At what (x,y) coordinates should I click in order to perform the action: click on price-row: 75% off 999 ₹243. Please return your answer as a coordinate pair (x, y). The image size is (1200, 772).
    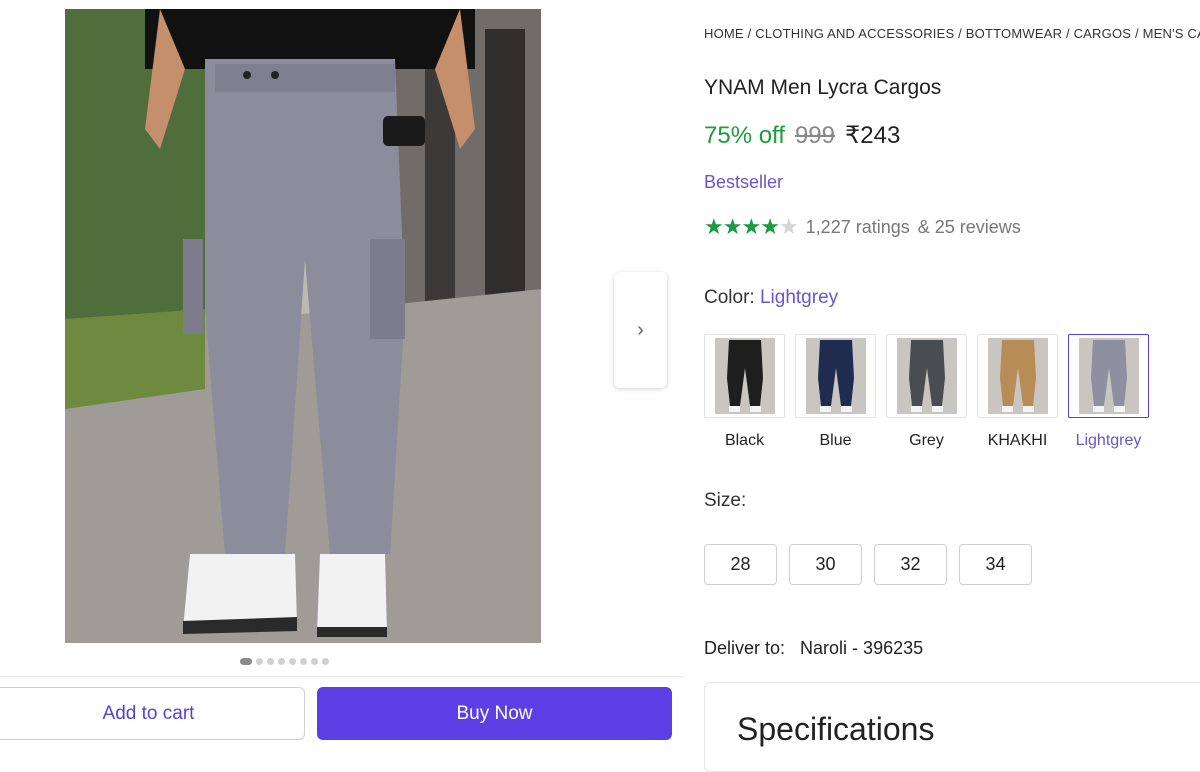
    Looking at the image, I should click on (802, 135).